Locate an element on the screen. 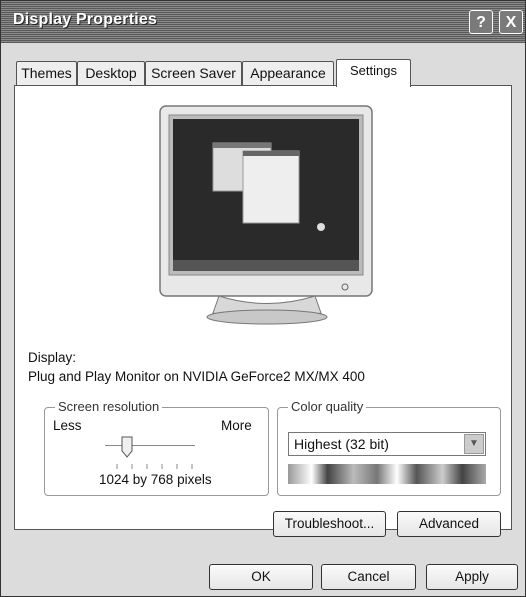 Image resolution: width=526 pixels, height=597 pixels. tab-settings: Settings is located at coordinates (373, 73).